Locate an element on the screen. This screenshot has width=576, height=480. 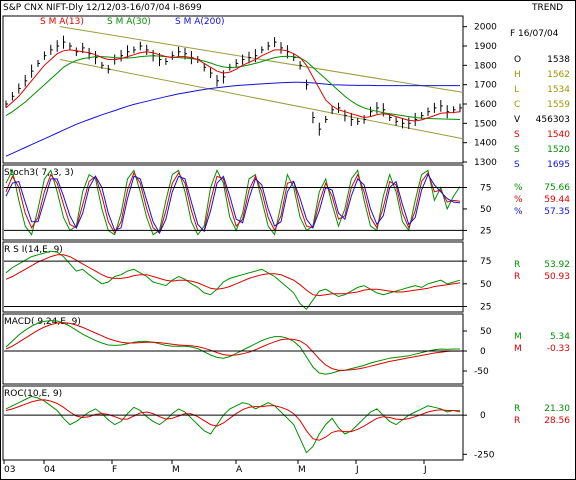
rsi-value: 50.93 is located at coordinates (557, 277).